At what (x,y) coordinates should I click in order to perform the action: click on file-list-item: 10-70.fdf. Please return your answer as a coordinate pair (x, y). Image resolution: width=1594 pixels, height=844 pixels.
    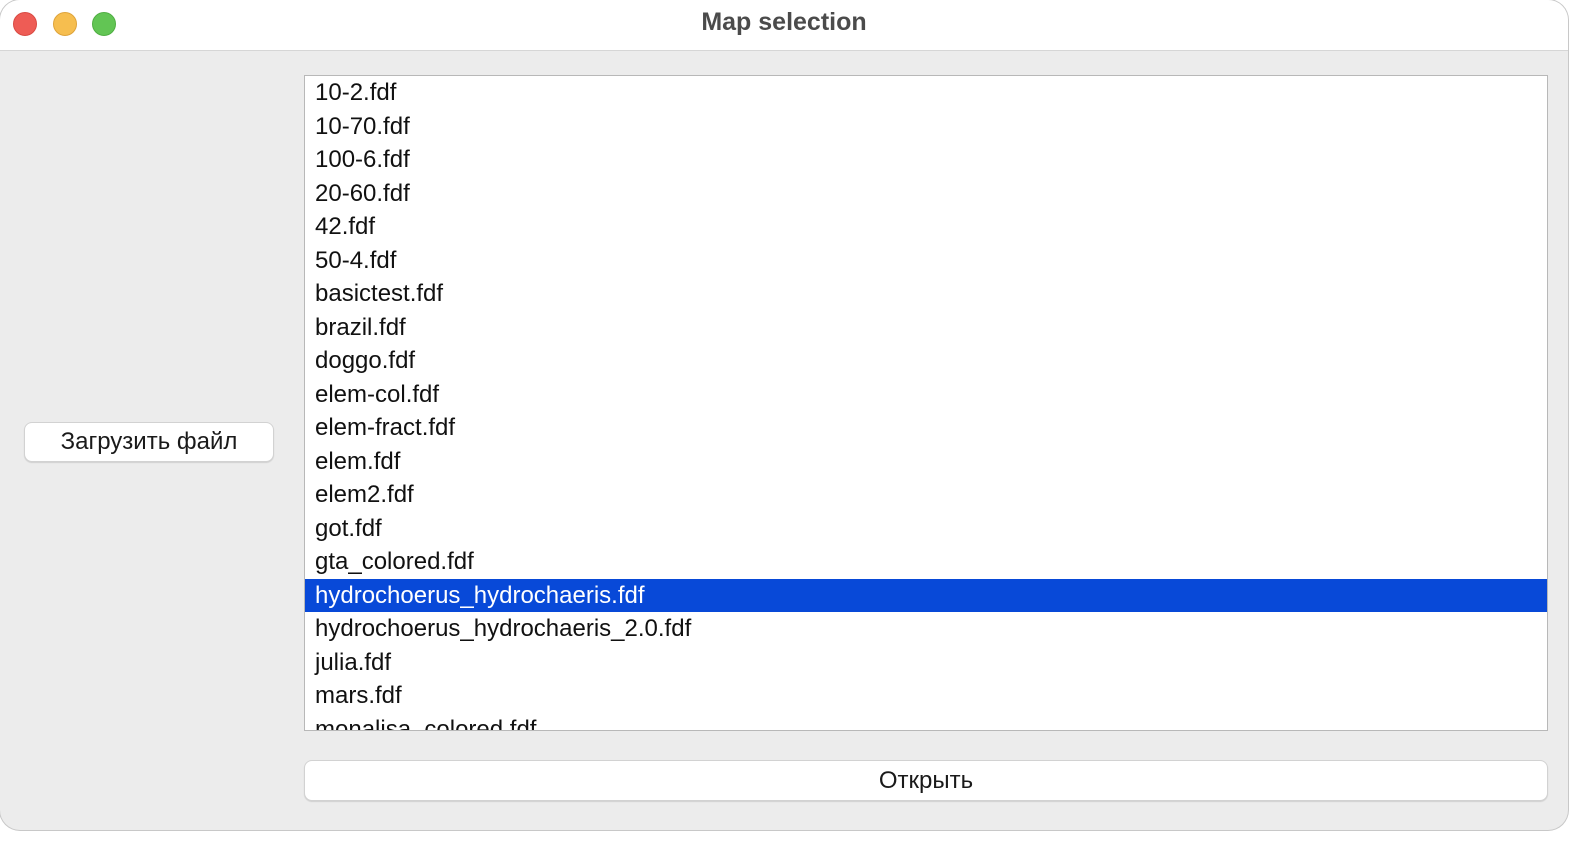
    Looking at the image, I should click on (926, 127).